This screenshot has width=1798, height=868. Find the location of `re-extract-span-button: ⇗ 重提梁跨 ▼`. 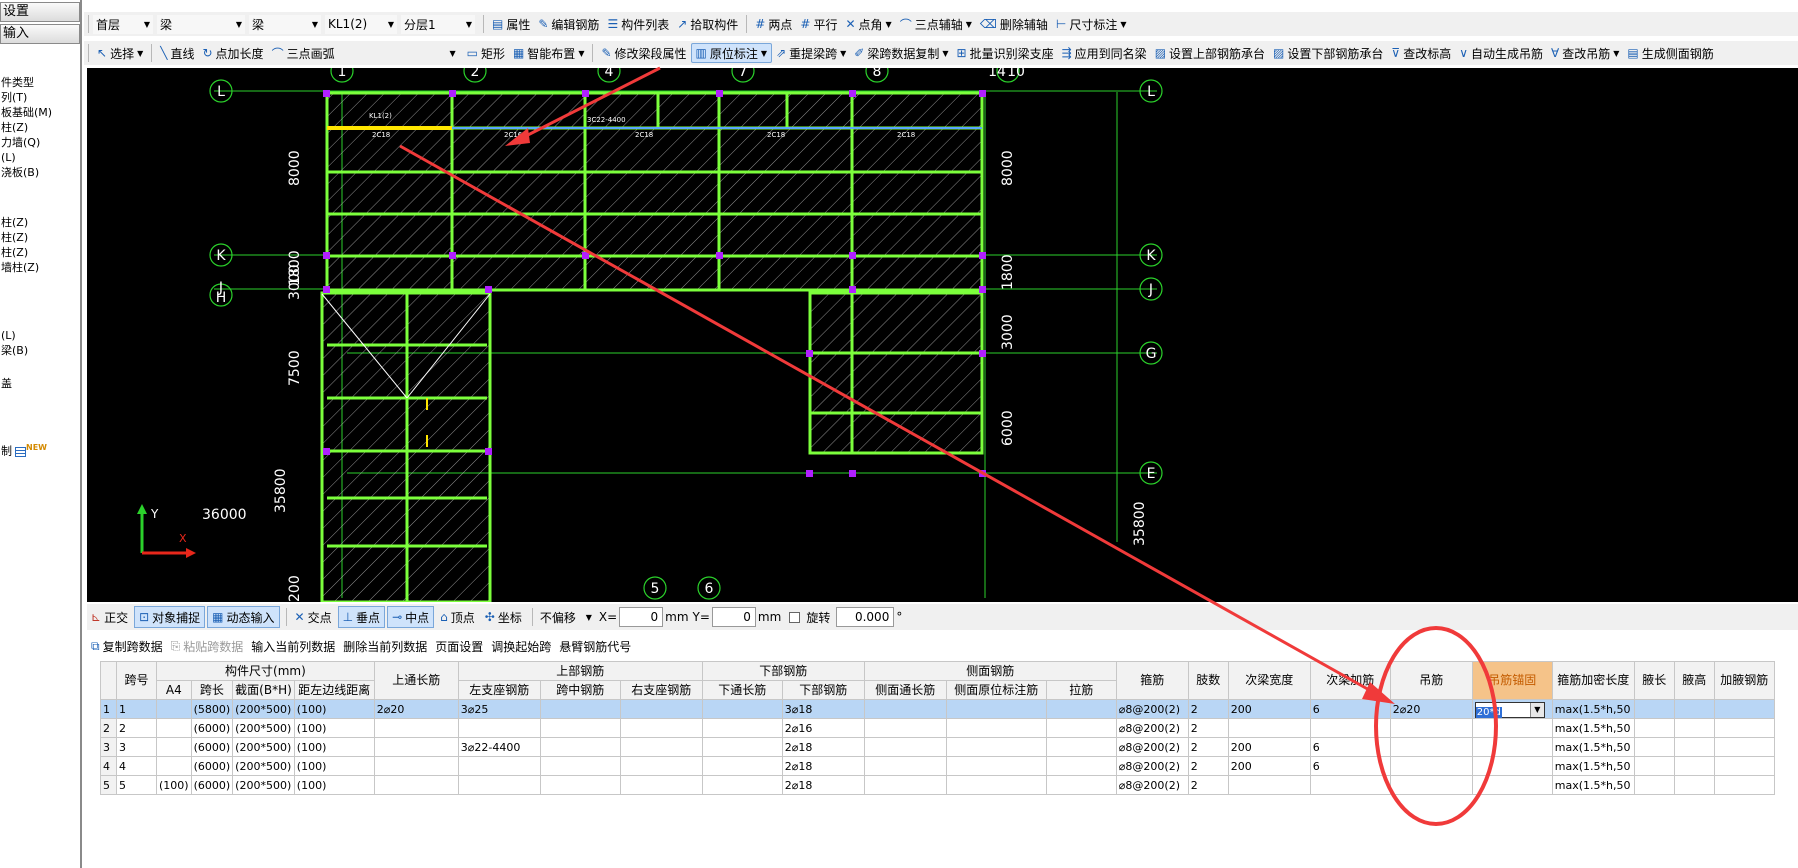

re-extract-span-button: ⇗ 重提梁跨 ▼ is located at coordinates (811, 53).